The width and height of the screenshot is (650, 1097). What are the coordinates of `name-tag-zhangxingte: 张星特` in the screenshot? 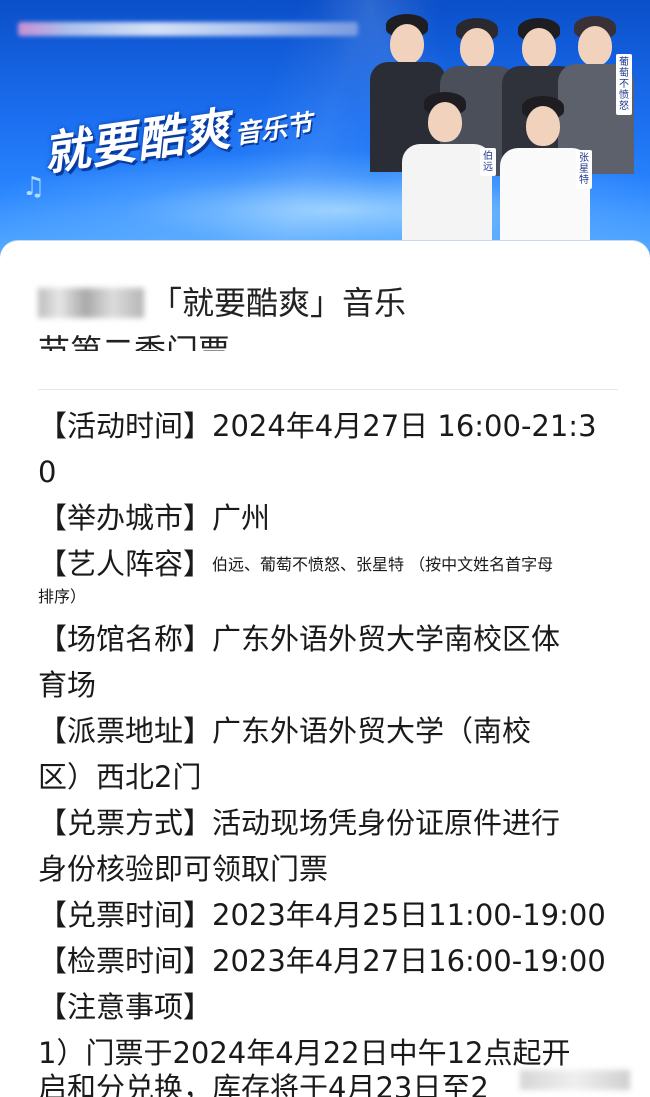 It's located at (584, 169).